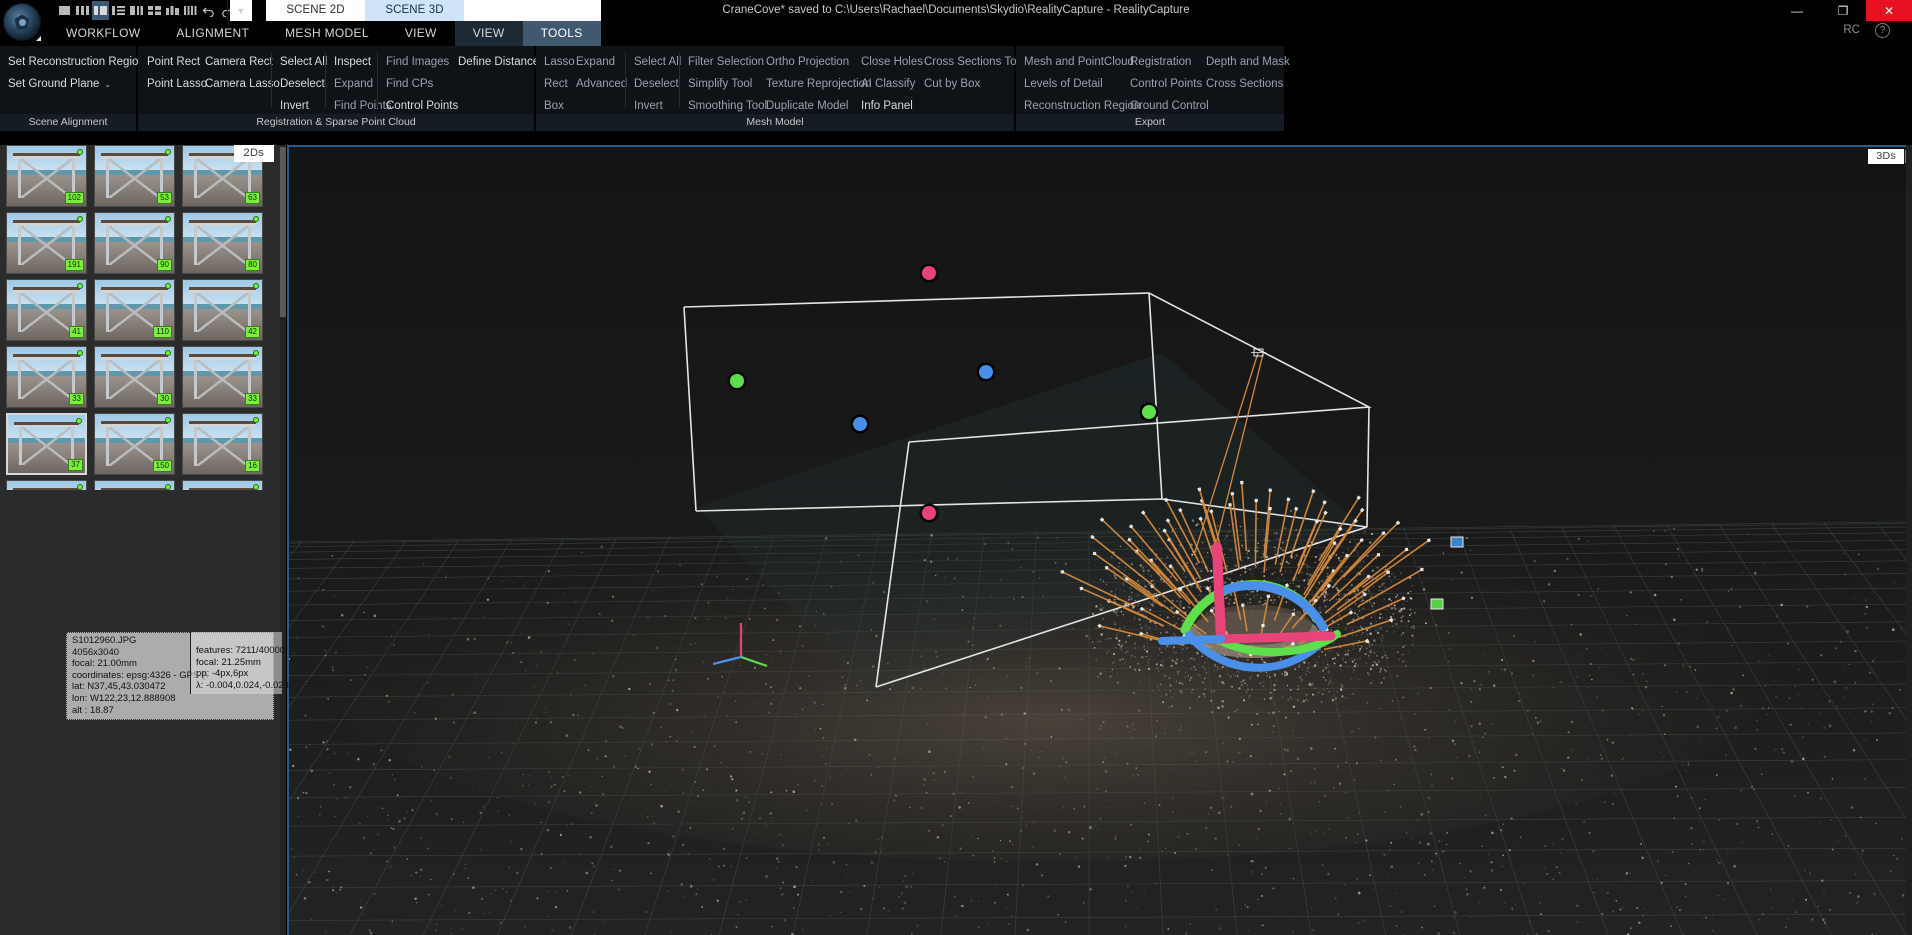 This screenshot has width=1912, height=935. What do you see at coordinates (602, 84) in the screenshot?
I see `ribbon-item-advanced: Advanced` at bounding box center [602, 84].